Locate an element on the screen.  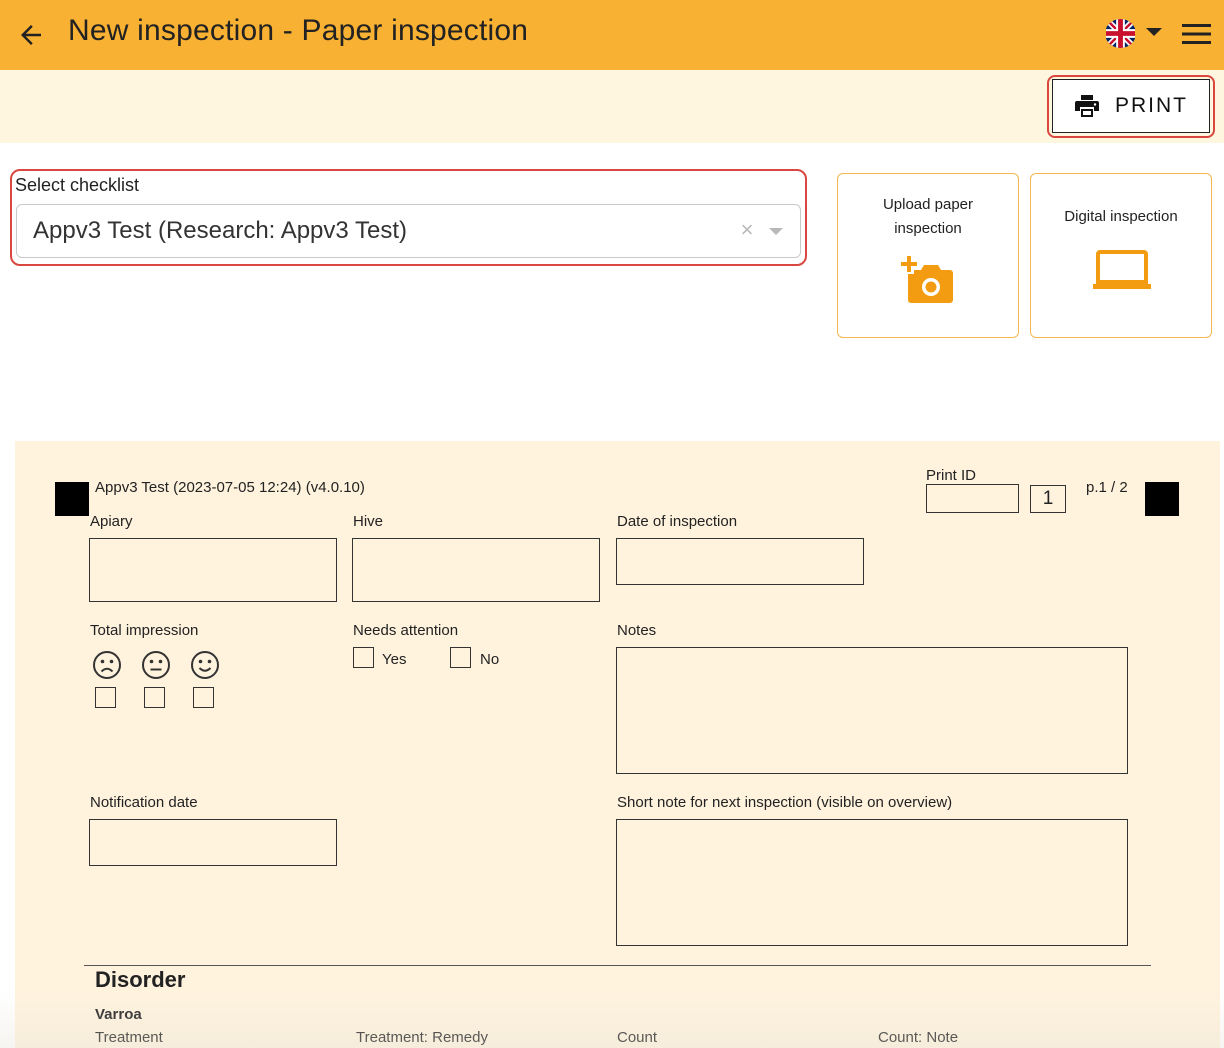
notification-date-label: Notification date is located at coordinates (144, 802).